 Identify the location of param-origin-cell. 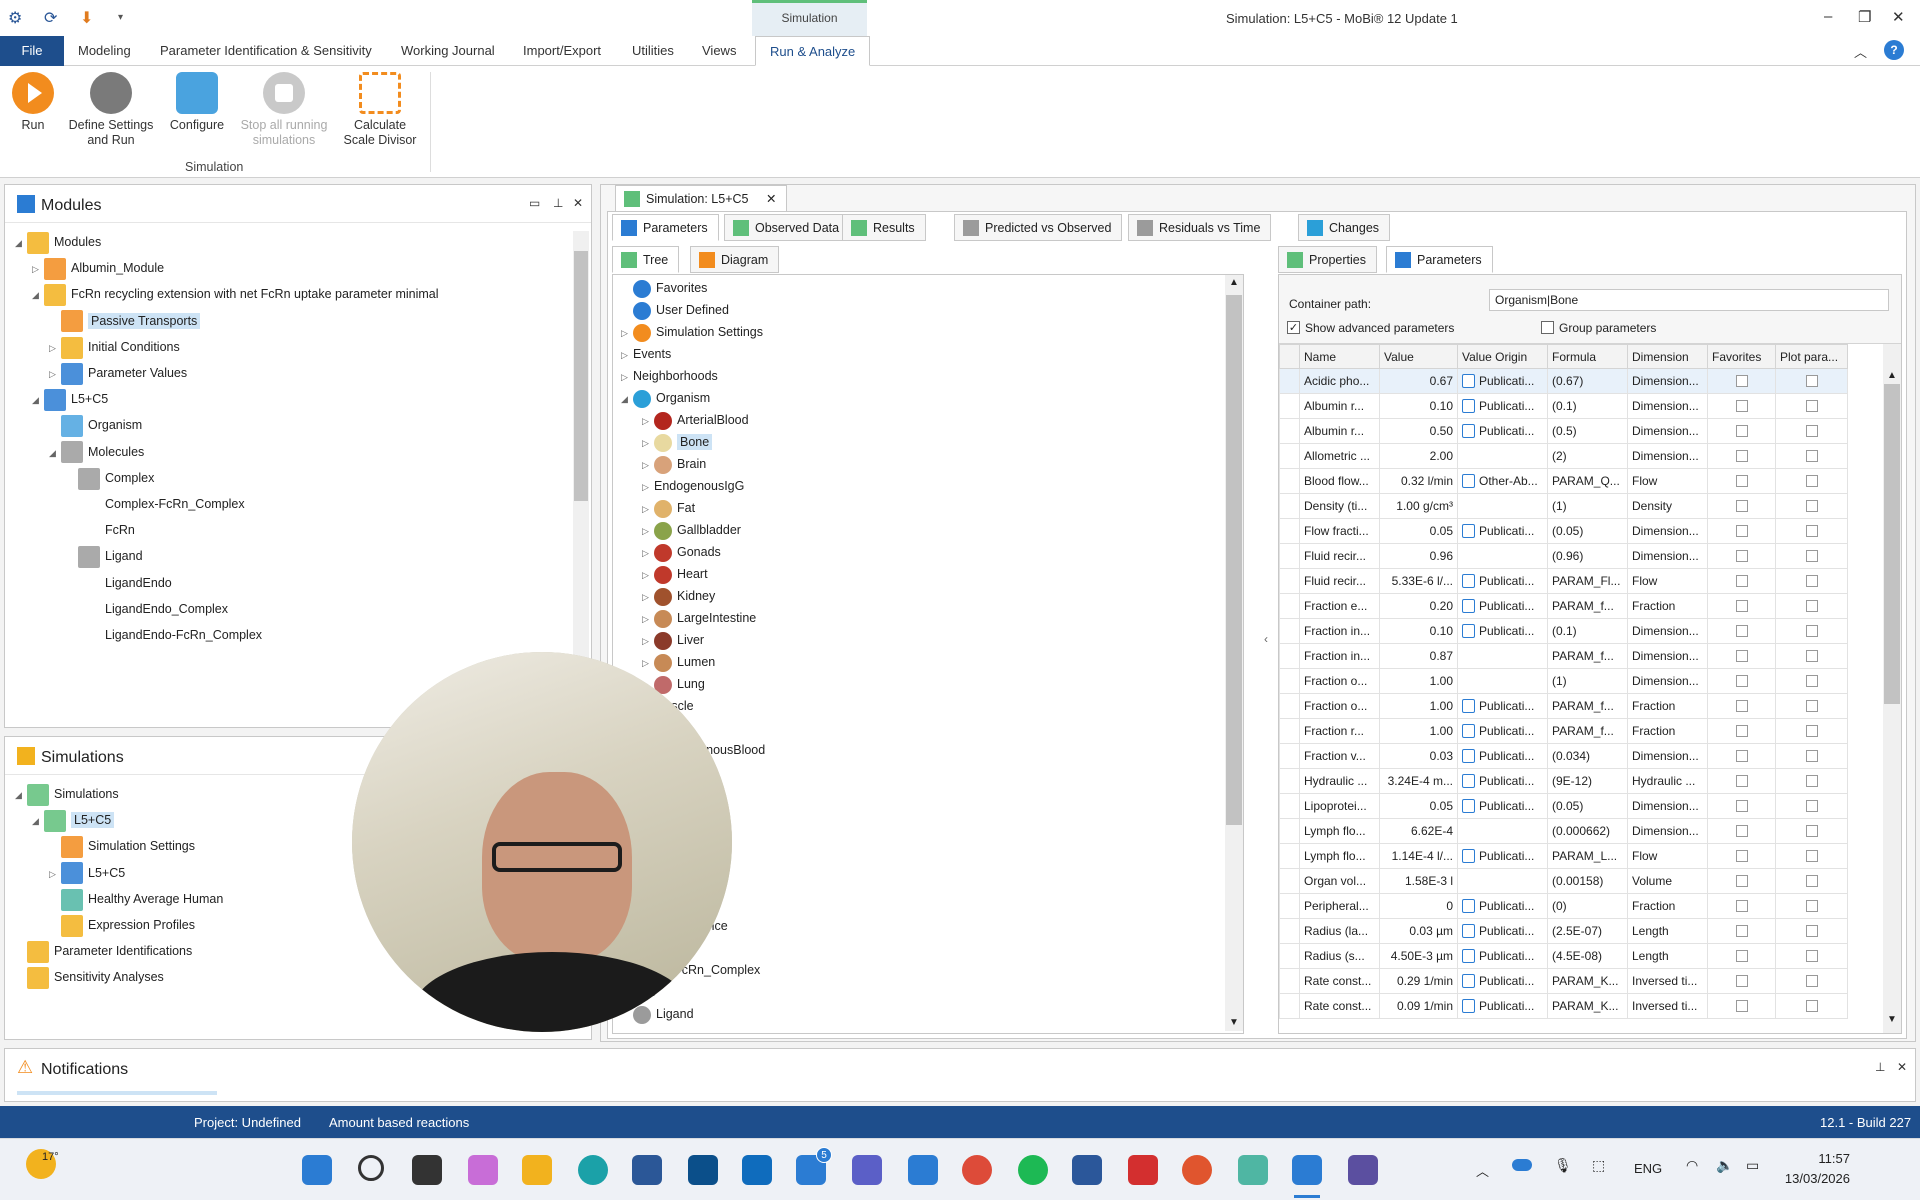
(1502, 456).